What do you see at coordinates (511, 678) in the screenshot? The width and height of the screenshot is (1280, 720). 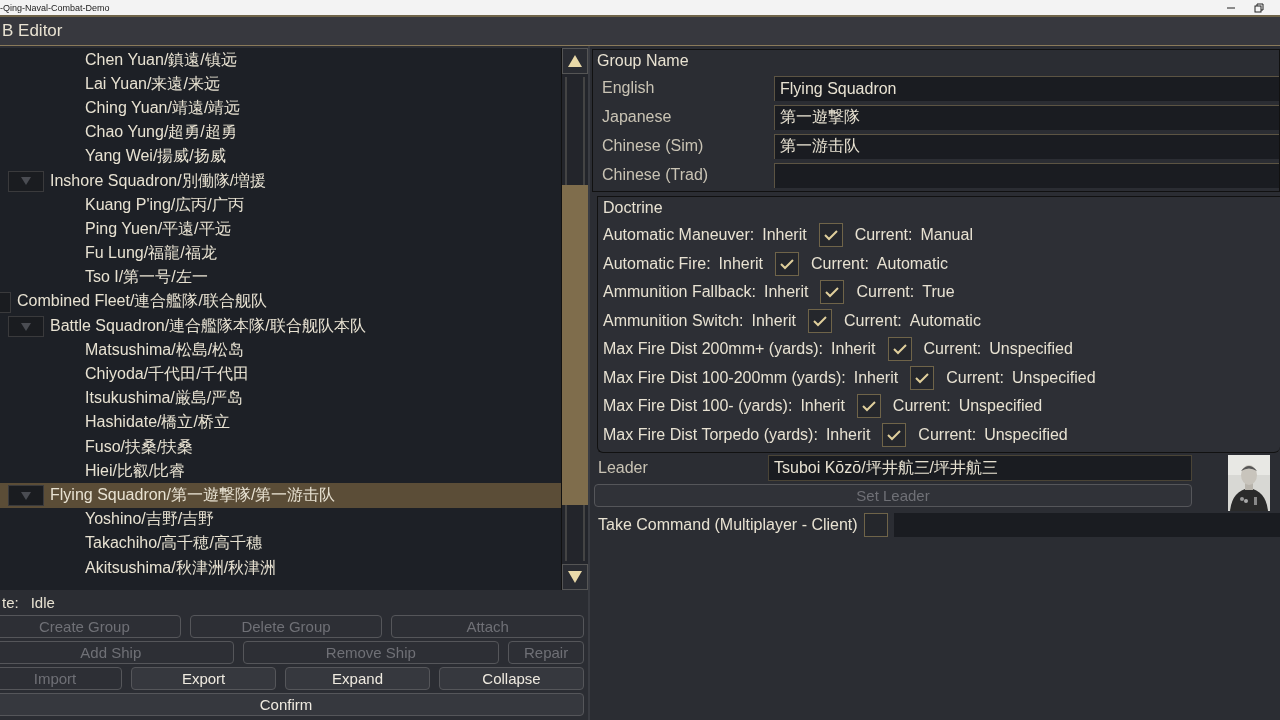 I see `action-button: Collapse` at bounding box center [511, 678].